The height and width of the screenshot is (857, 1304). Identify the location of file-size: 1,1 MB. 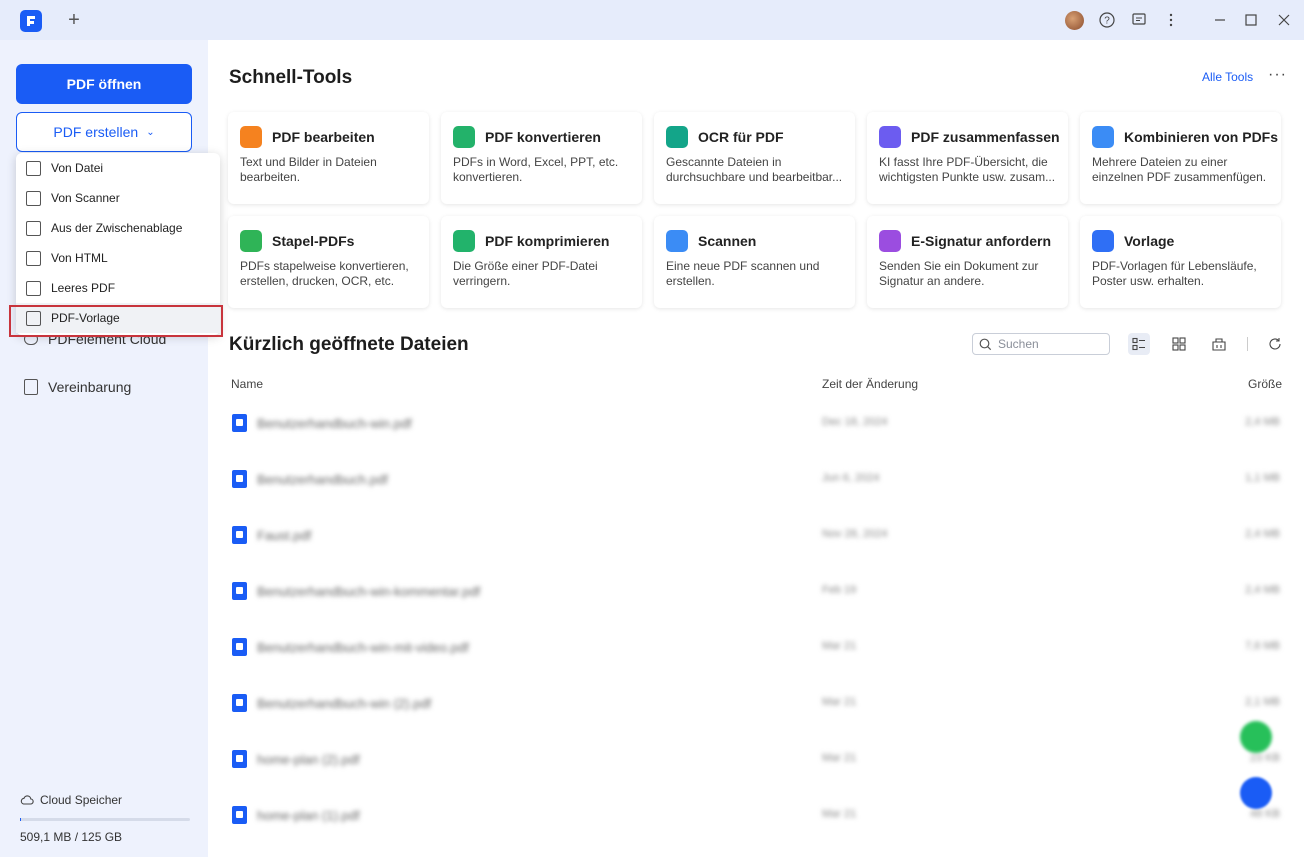
(1262, 478).